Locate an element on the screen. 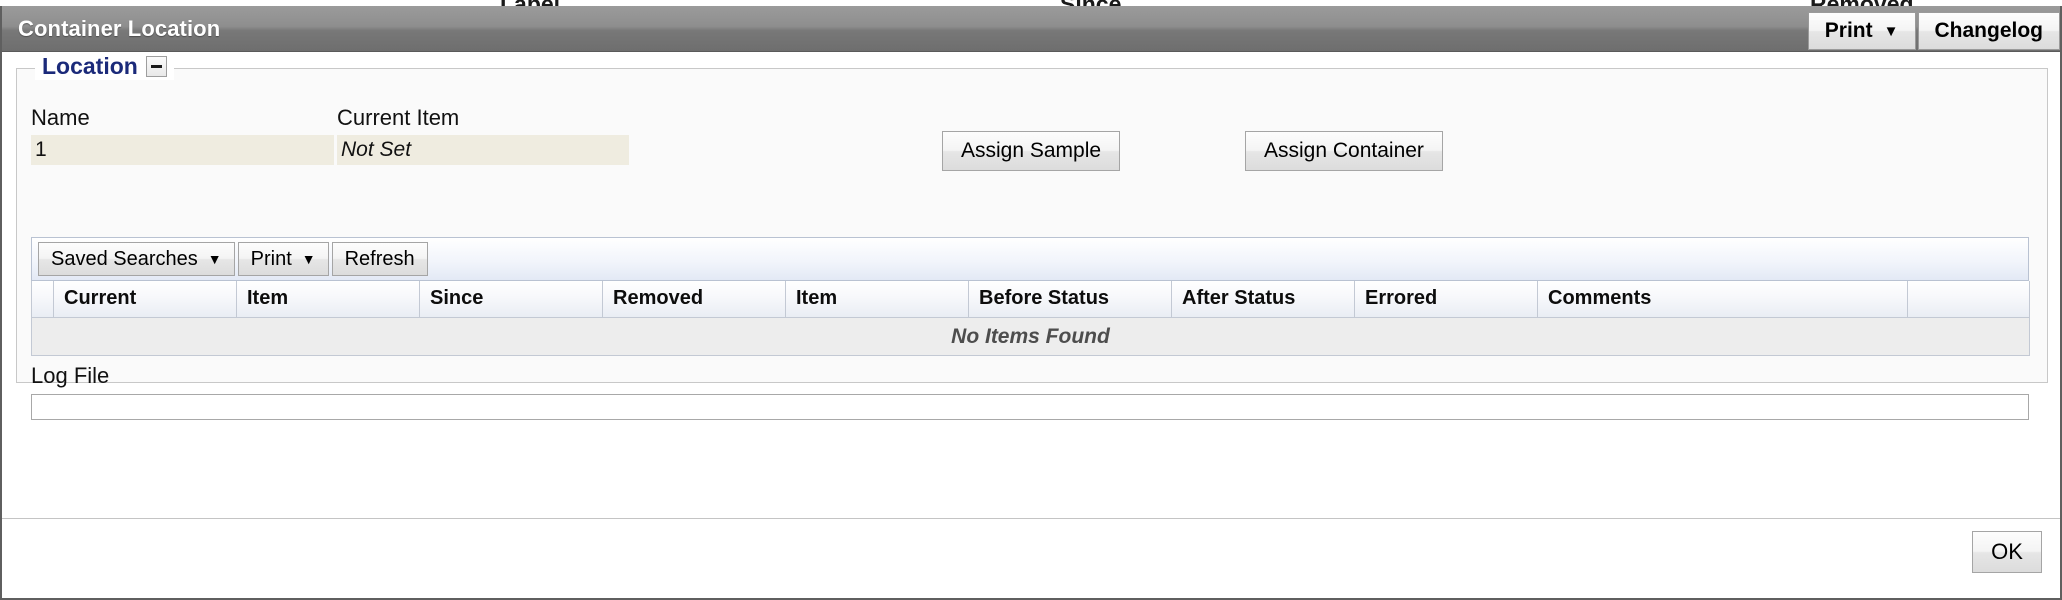  assign-sample-button: Assign Sample is located at coordinates (1031, 151).